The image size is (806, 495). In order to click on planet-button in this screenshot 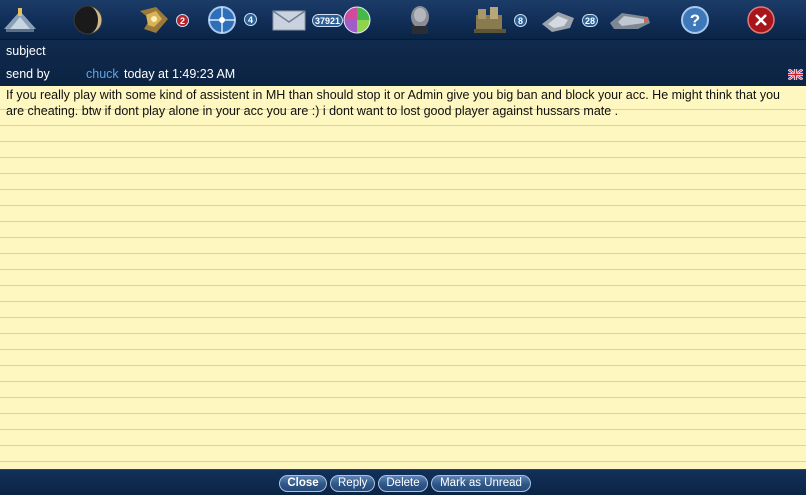, I will do `click(88, 20)`.